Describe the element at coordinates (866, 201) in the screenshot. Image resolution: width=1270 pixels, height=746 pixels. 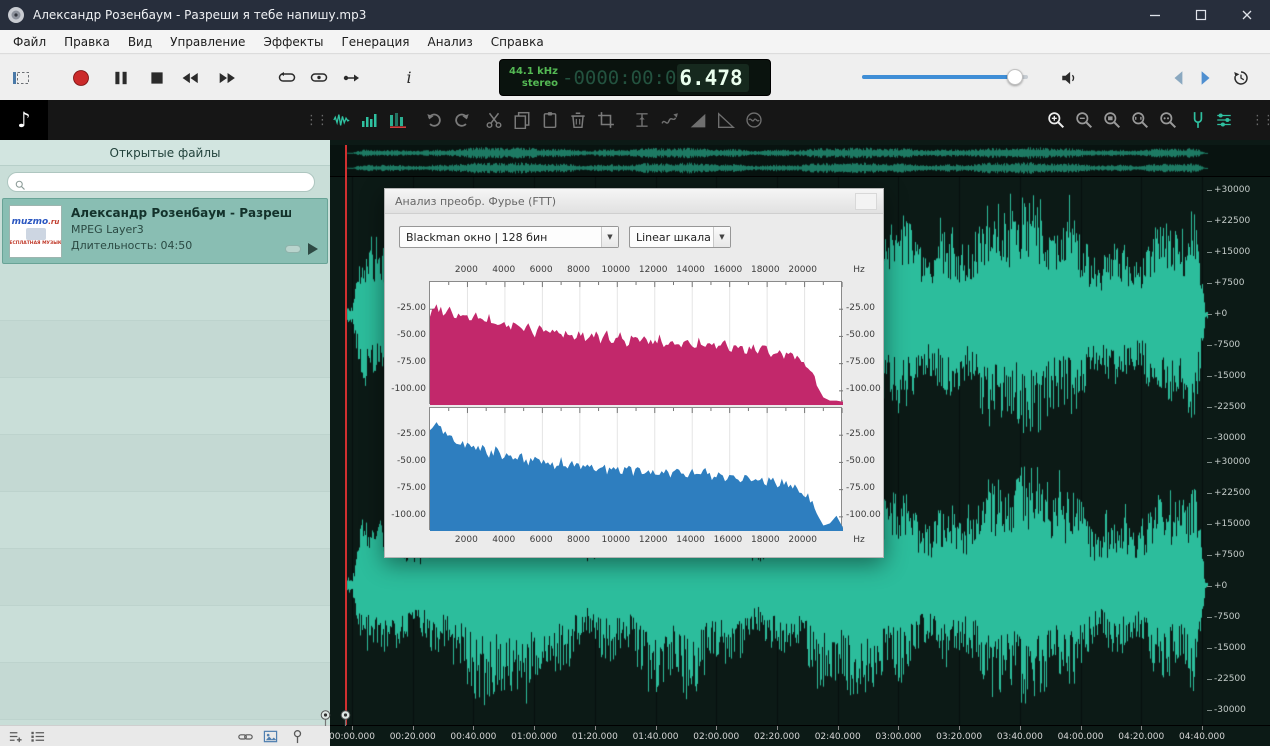
I see `fft-dialog-button` at that location.